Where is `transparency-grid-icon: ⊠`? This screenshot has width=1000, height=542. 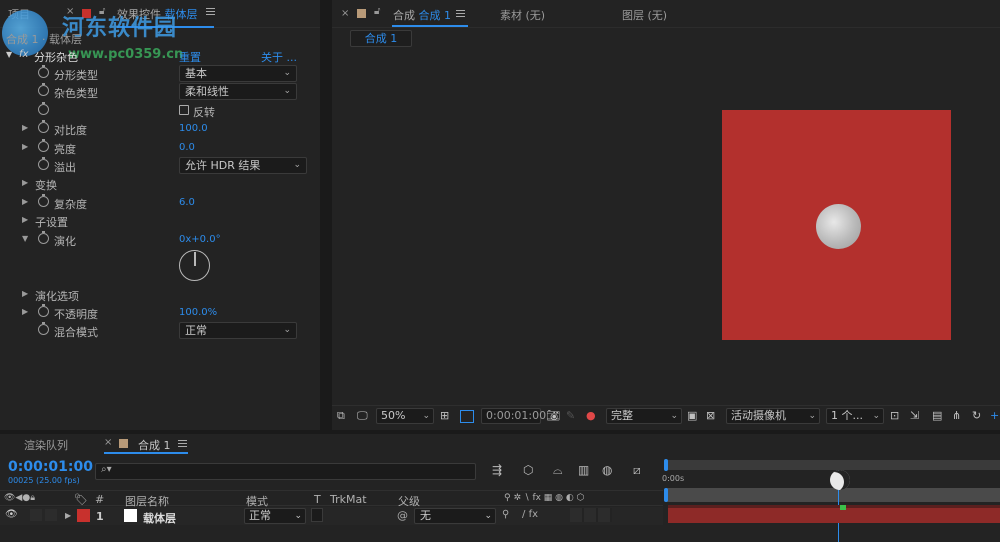
transparency-grid-icon: ⊠ is located at coordinates (710, 416).